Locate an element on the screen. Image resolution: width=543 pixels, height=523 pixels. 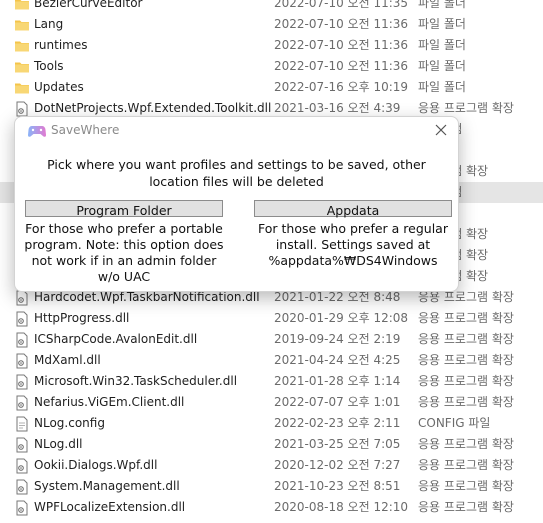
file-name: MdXaml.dll is located at coordinates (67, 360).